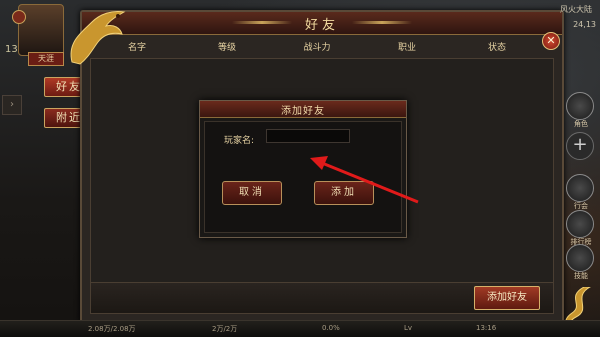  What do you see at coordinates (225, 329) in the screenshot?
I see `mp-readout: 2万/2万` at bounding box center [225, 329].